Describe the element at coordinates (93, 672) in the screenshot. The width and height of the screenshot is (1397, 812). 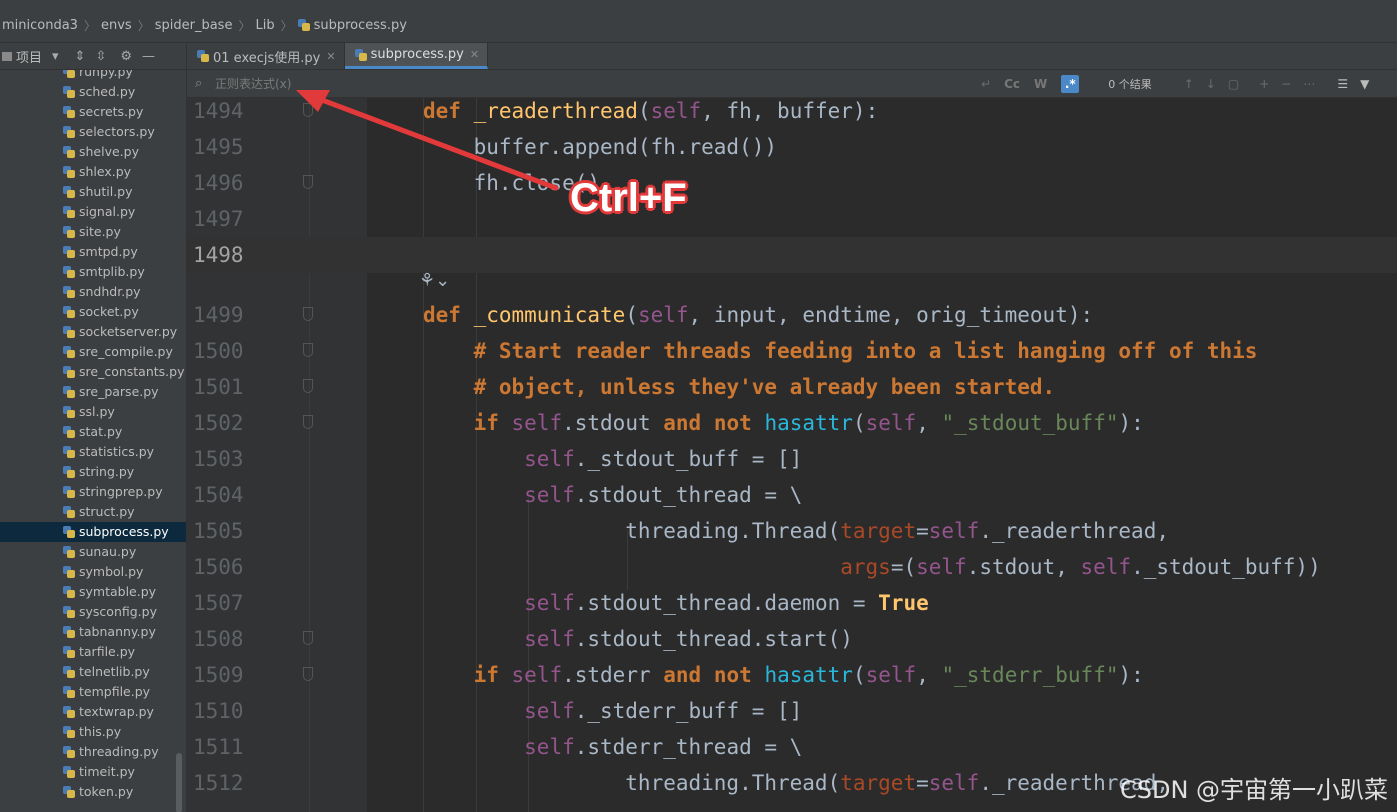
I see `file-tree-item: telnetlib.py` at that location.